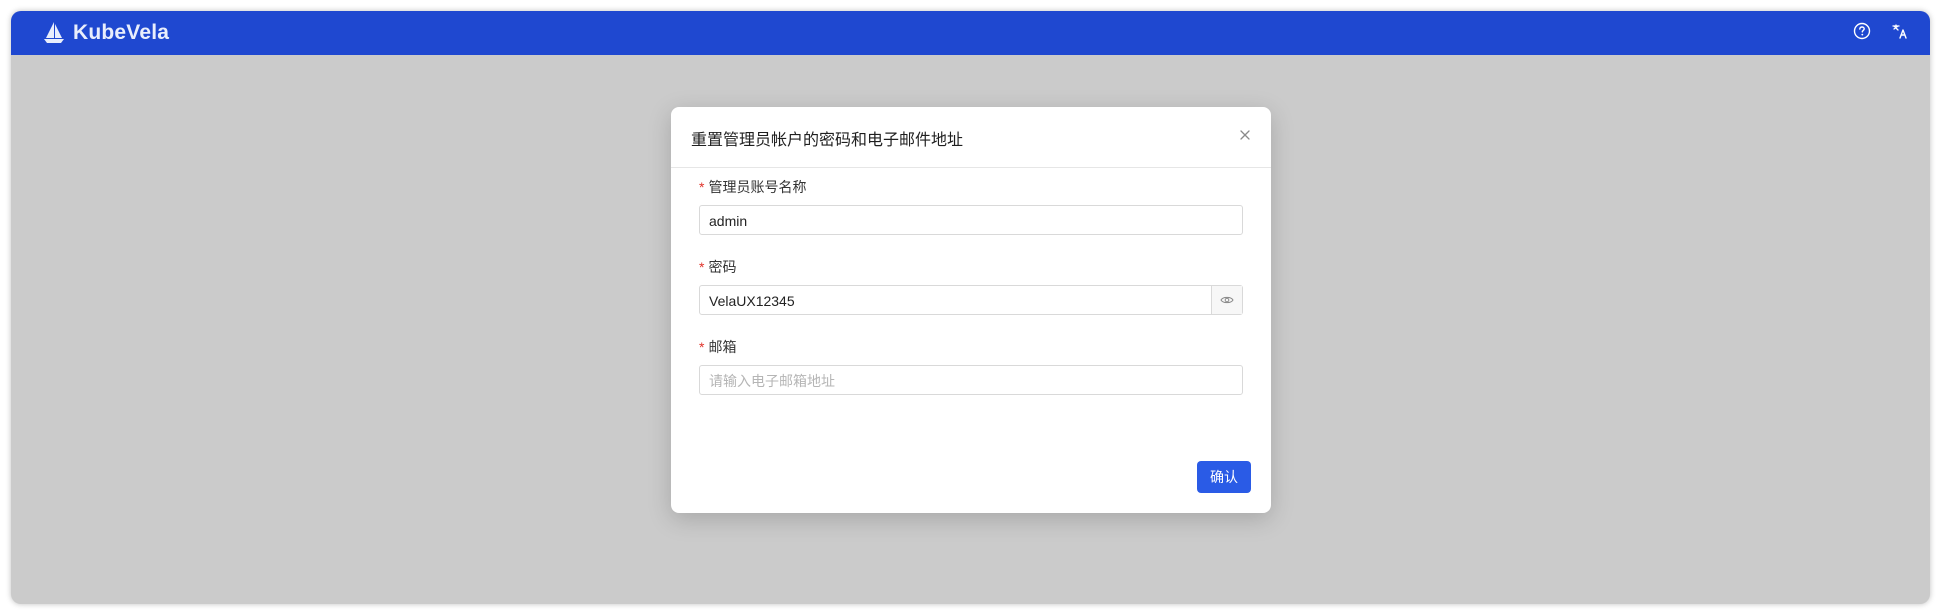 This screenshot has height=615, width=1941. Describe the element at coordinates (121, 32) in the screenshot. I see `brand-name: KubeVela` at that location.